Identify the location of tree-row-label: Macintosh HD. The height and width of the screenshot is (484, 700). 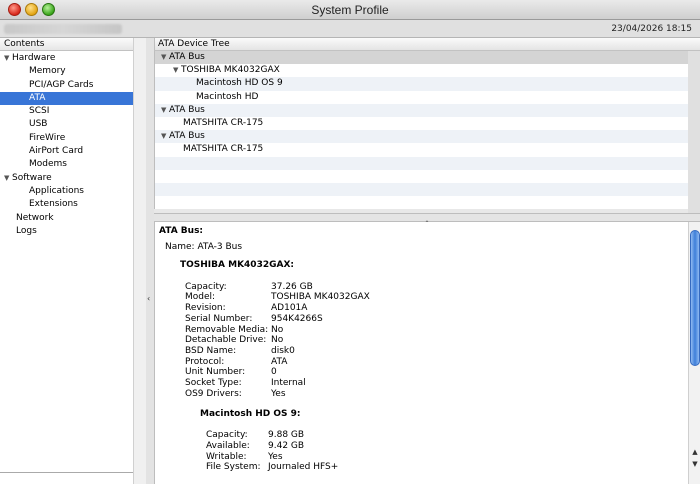
(227, 96).